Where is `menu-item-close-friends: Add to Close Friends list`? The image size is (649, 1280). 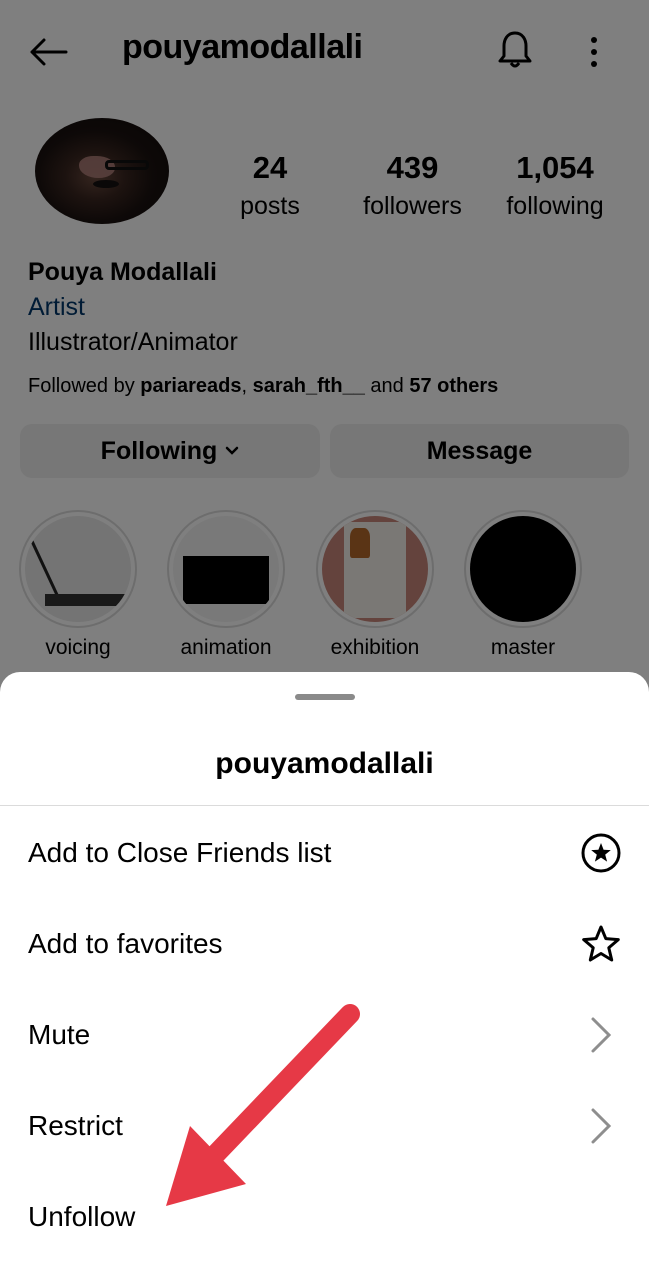 menu-item-close-friends: Add to Close Friends list is located at coordinates (324, 853).